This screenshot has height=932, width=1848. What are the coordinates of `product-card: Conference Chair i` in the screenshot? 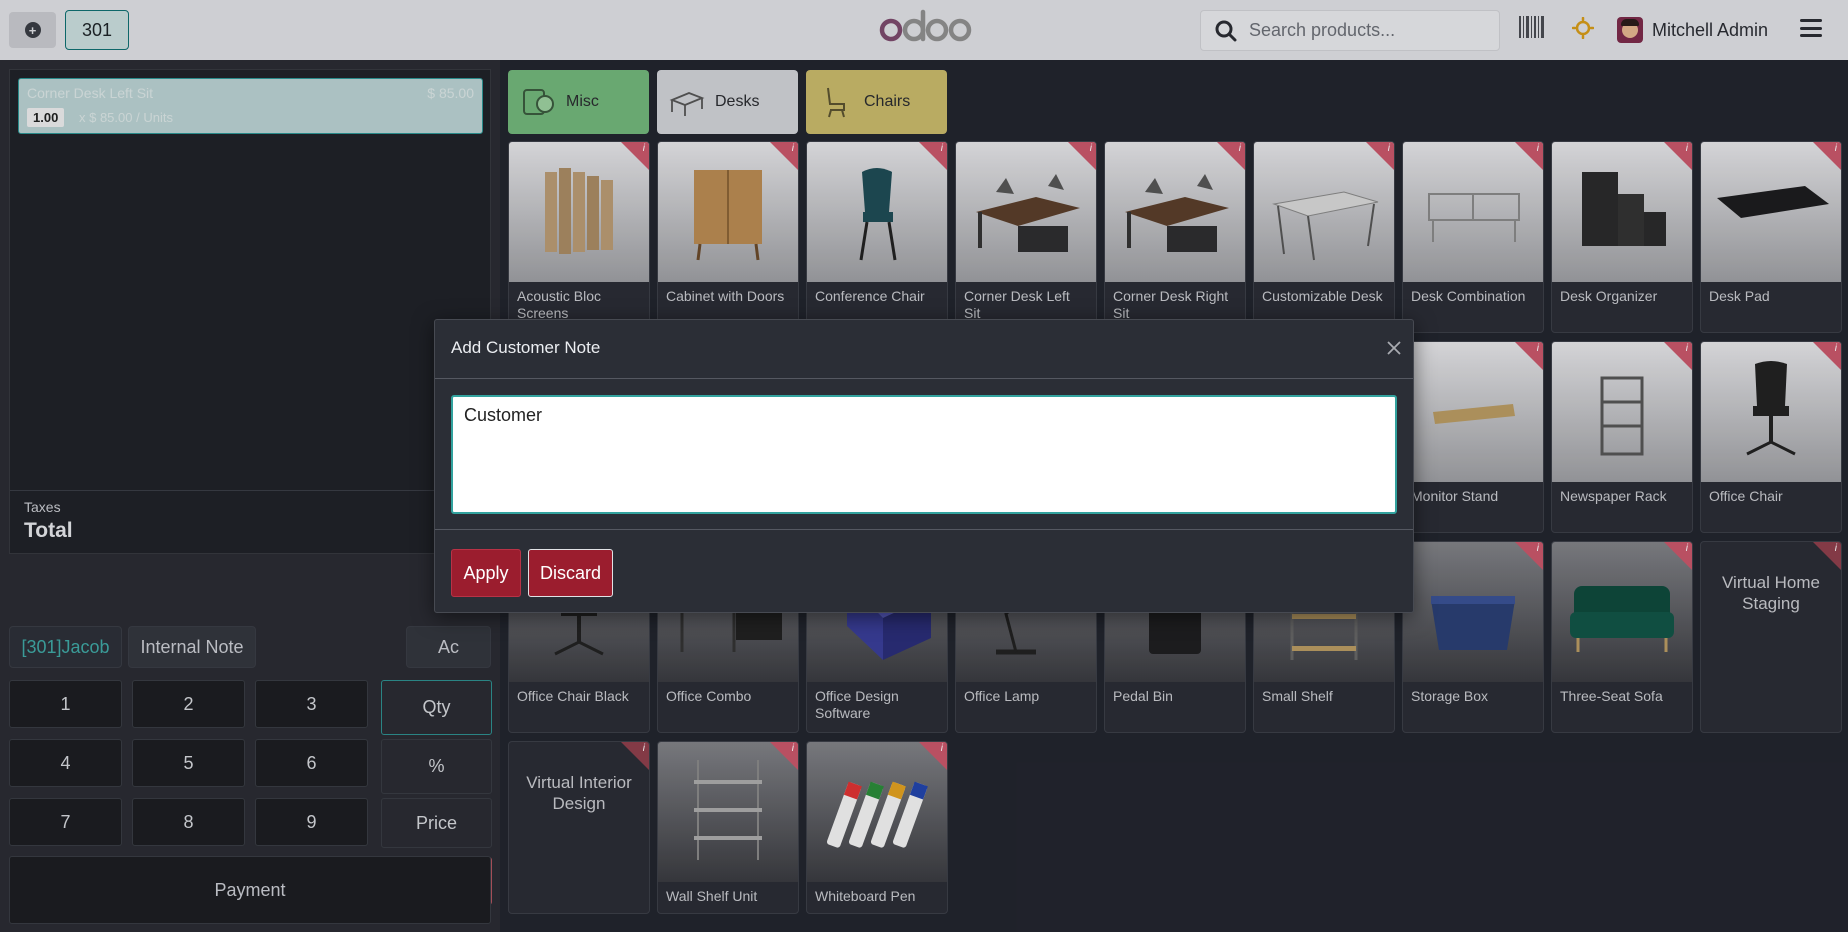 It's located at (877, 237).